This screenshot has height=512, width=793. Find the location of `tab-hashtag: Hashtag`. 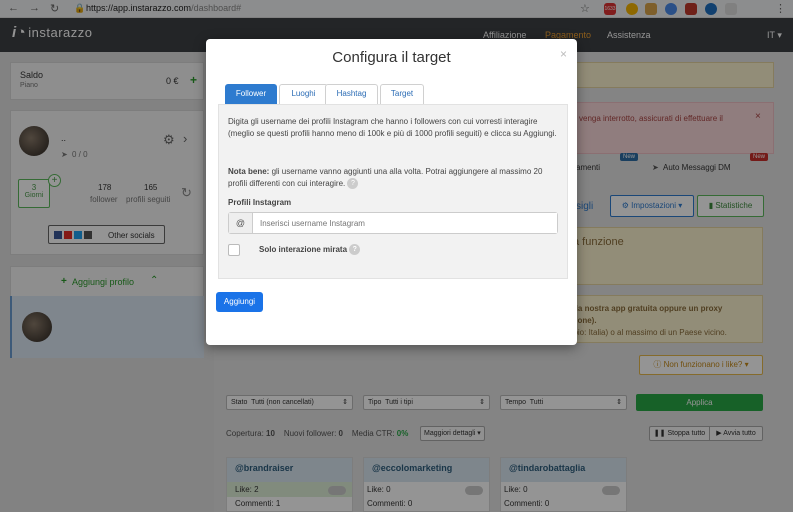

tab-hashtag: Hashtag is located at coordinates (351, 94).